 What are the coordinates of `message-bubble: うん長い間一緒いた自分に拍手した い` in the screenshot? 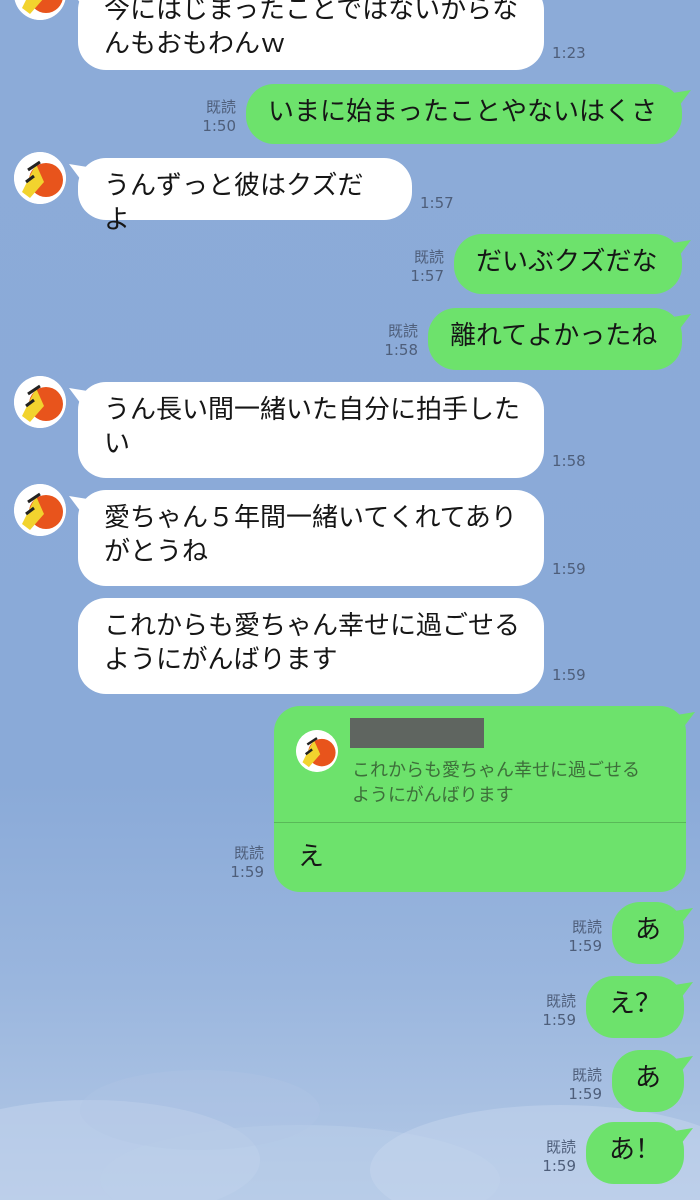 It's located at (306, 430).